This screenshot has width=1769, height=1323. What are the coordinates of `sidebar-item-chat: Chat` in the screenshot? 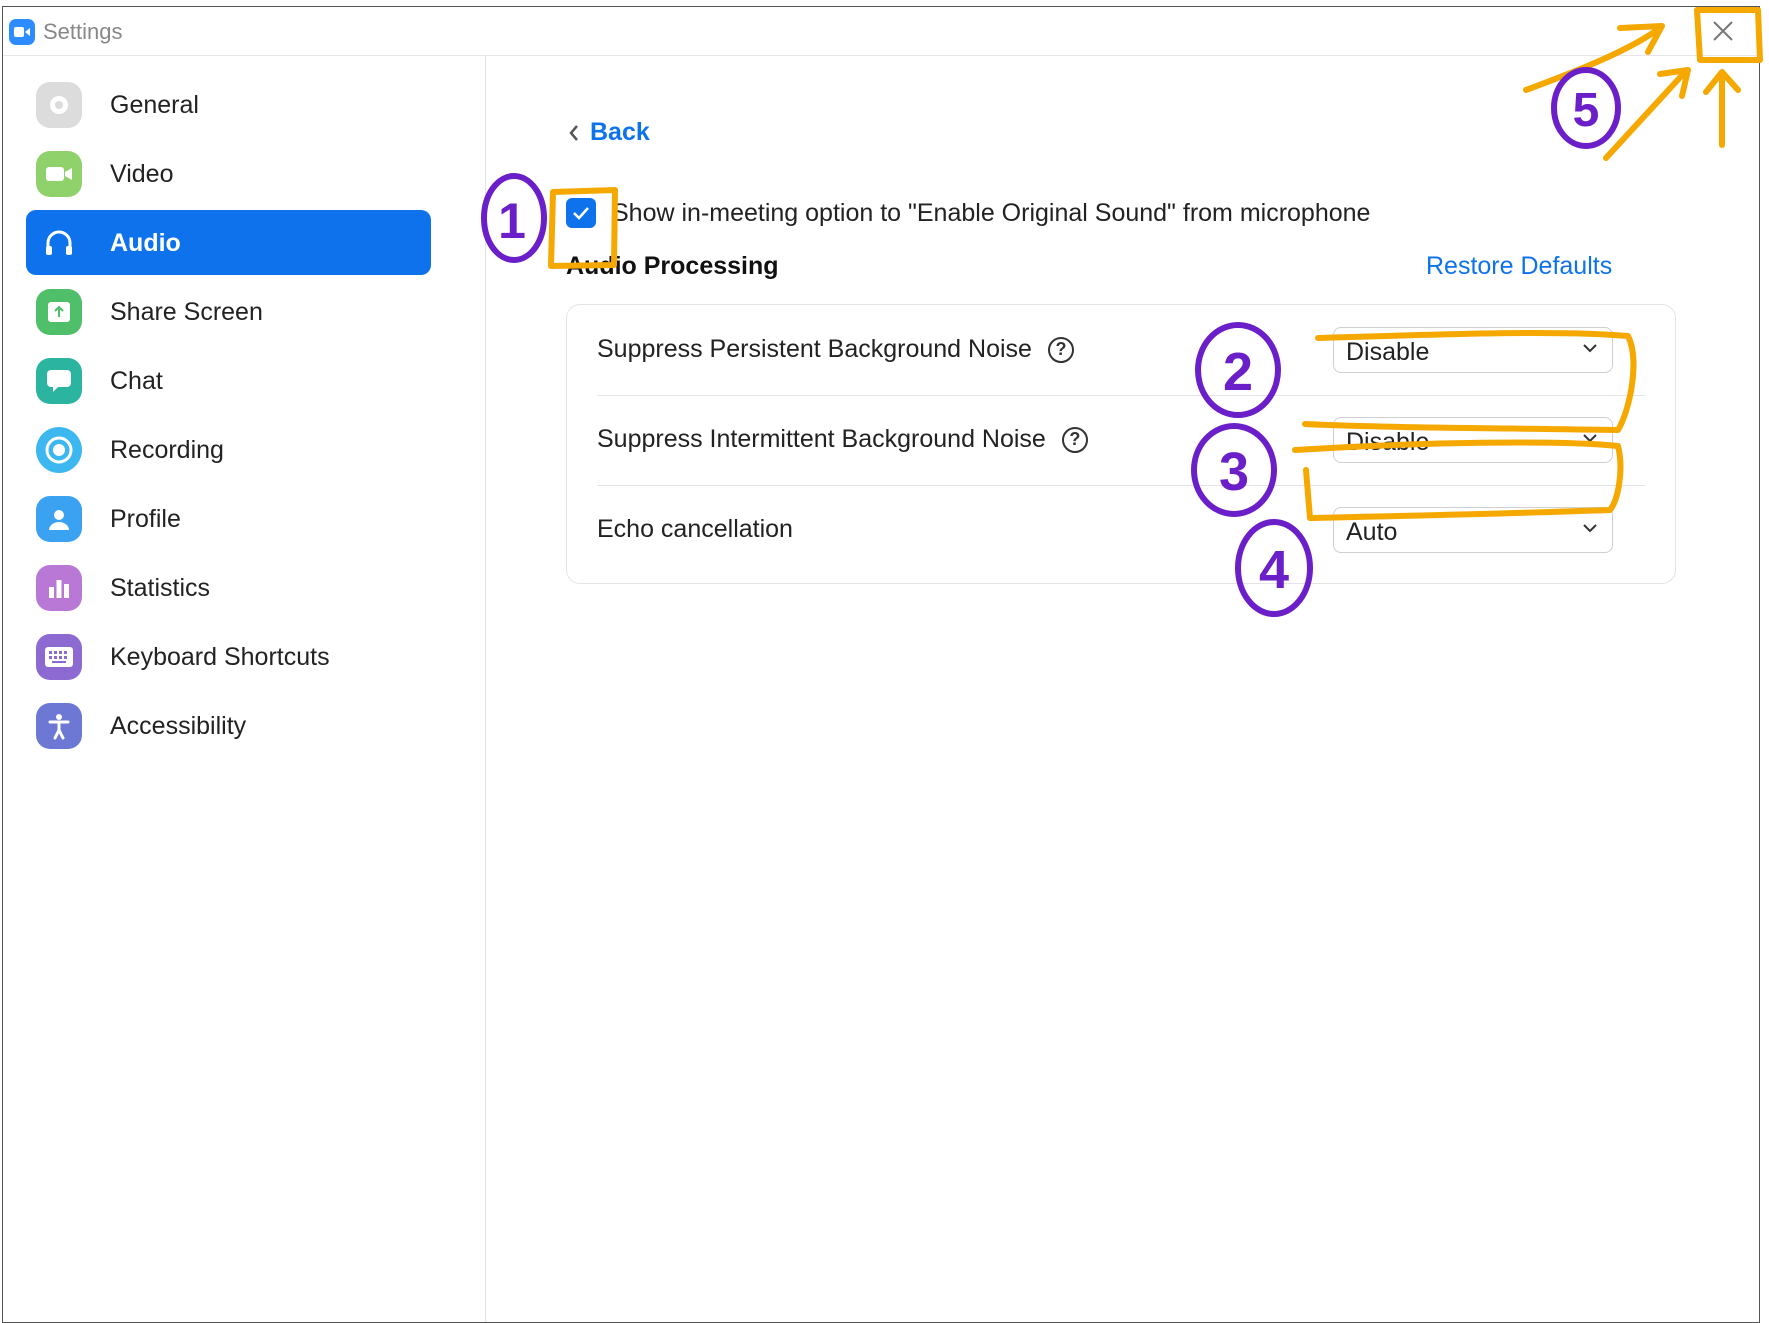 It's located at (228, 380).